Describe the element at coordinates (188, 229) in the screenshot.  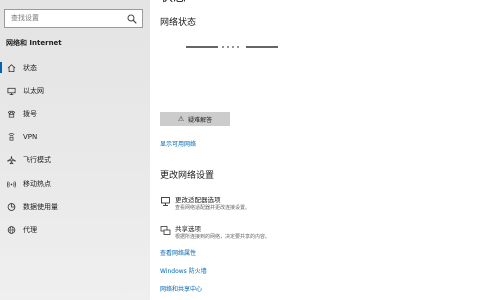
I see `option-title: 共享选项` at that location.